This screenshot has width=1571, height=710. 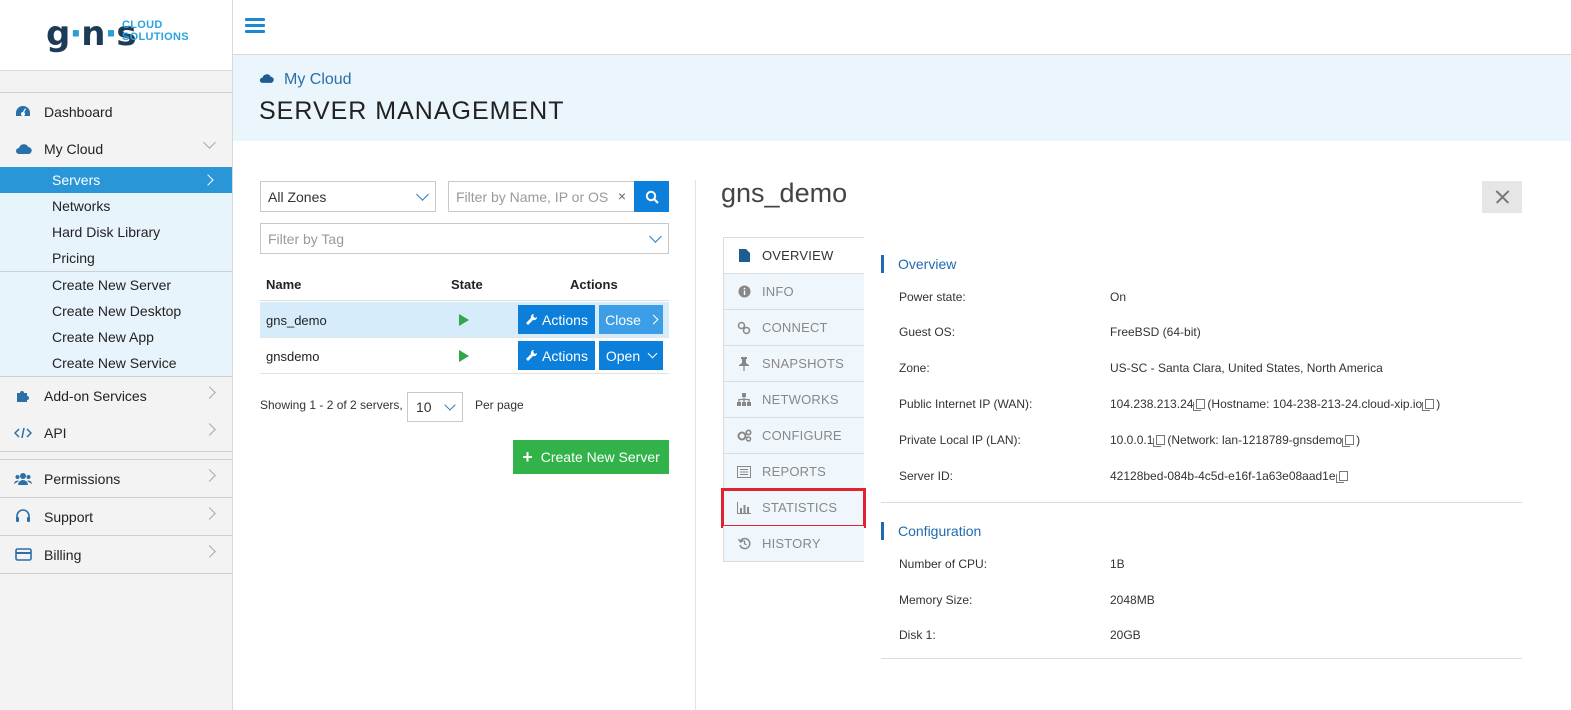 What do you see at coordinates (793, 400) in the screenshot?
I see `tab-networks: NETWORKS` at bounding box center [793, 400].